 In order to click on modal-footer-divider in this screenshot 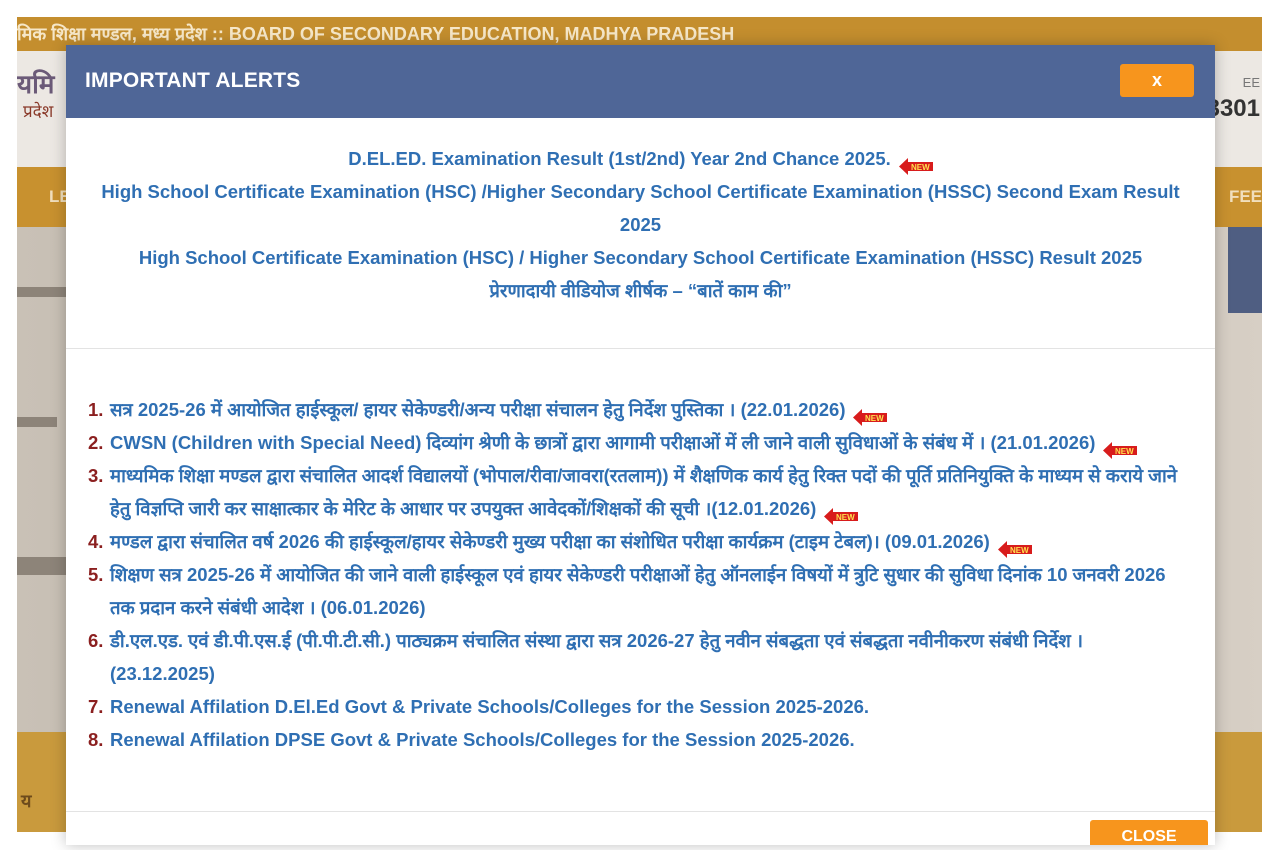, I will do `click(640, 811)`.